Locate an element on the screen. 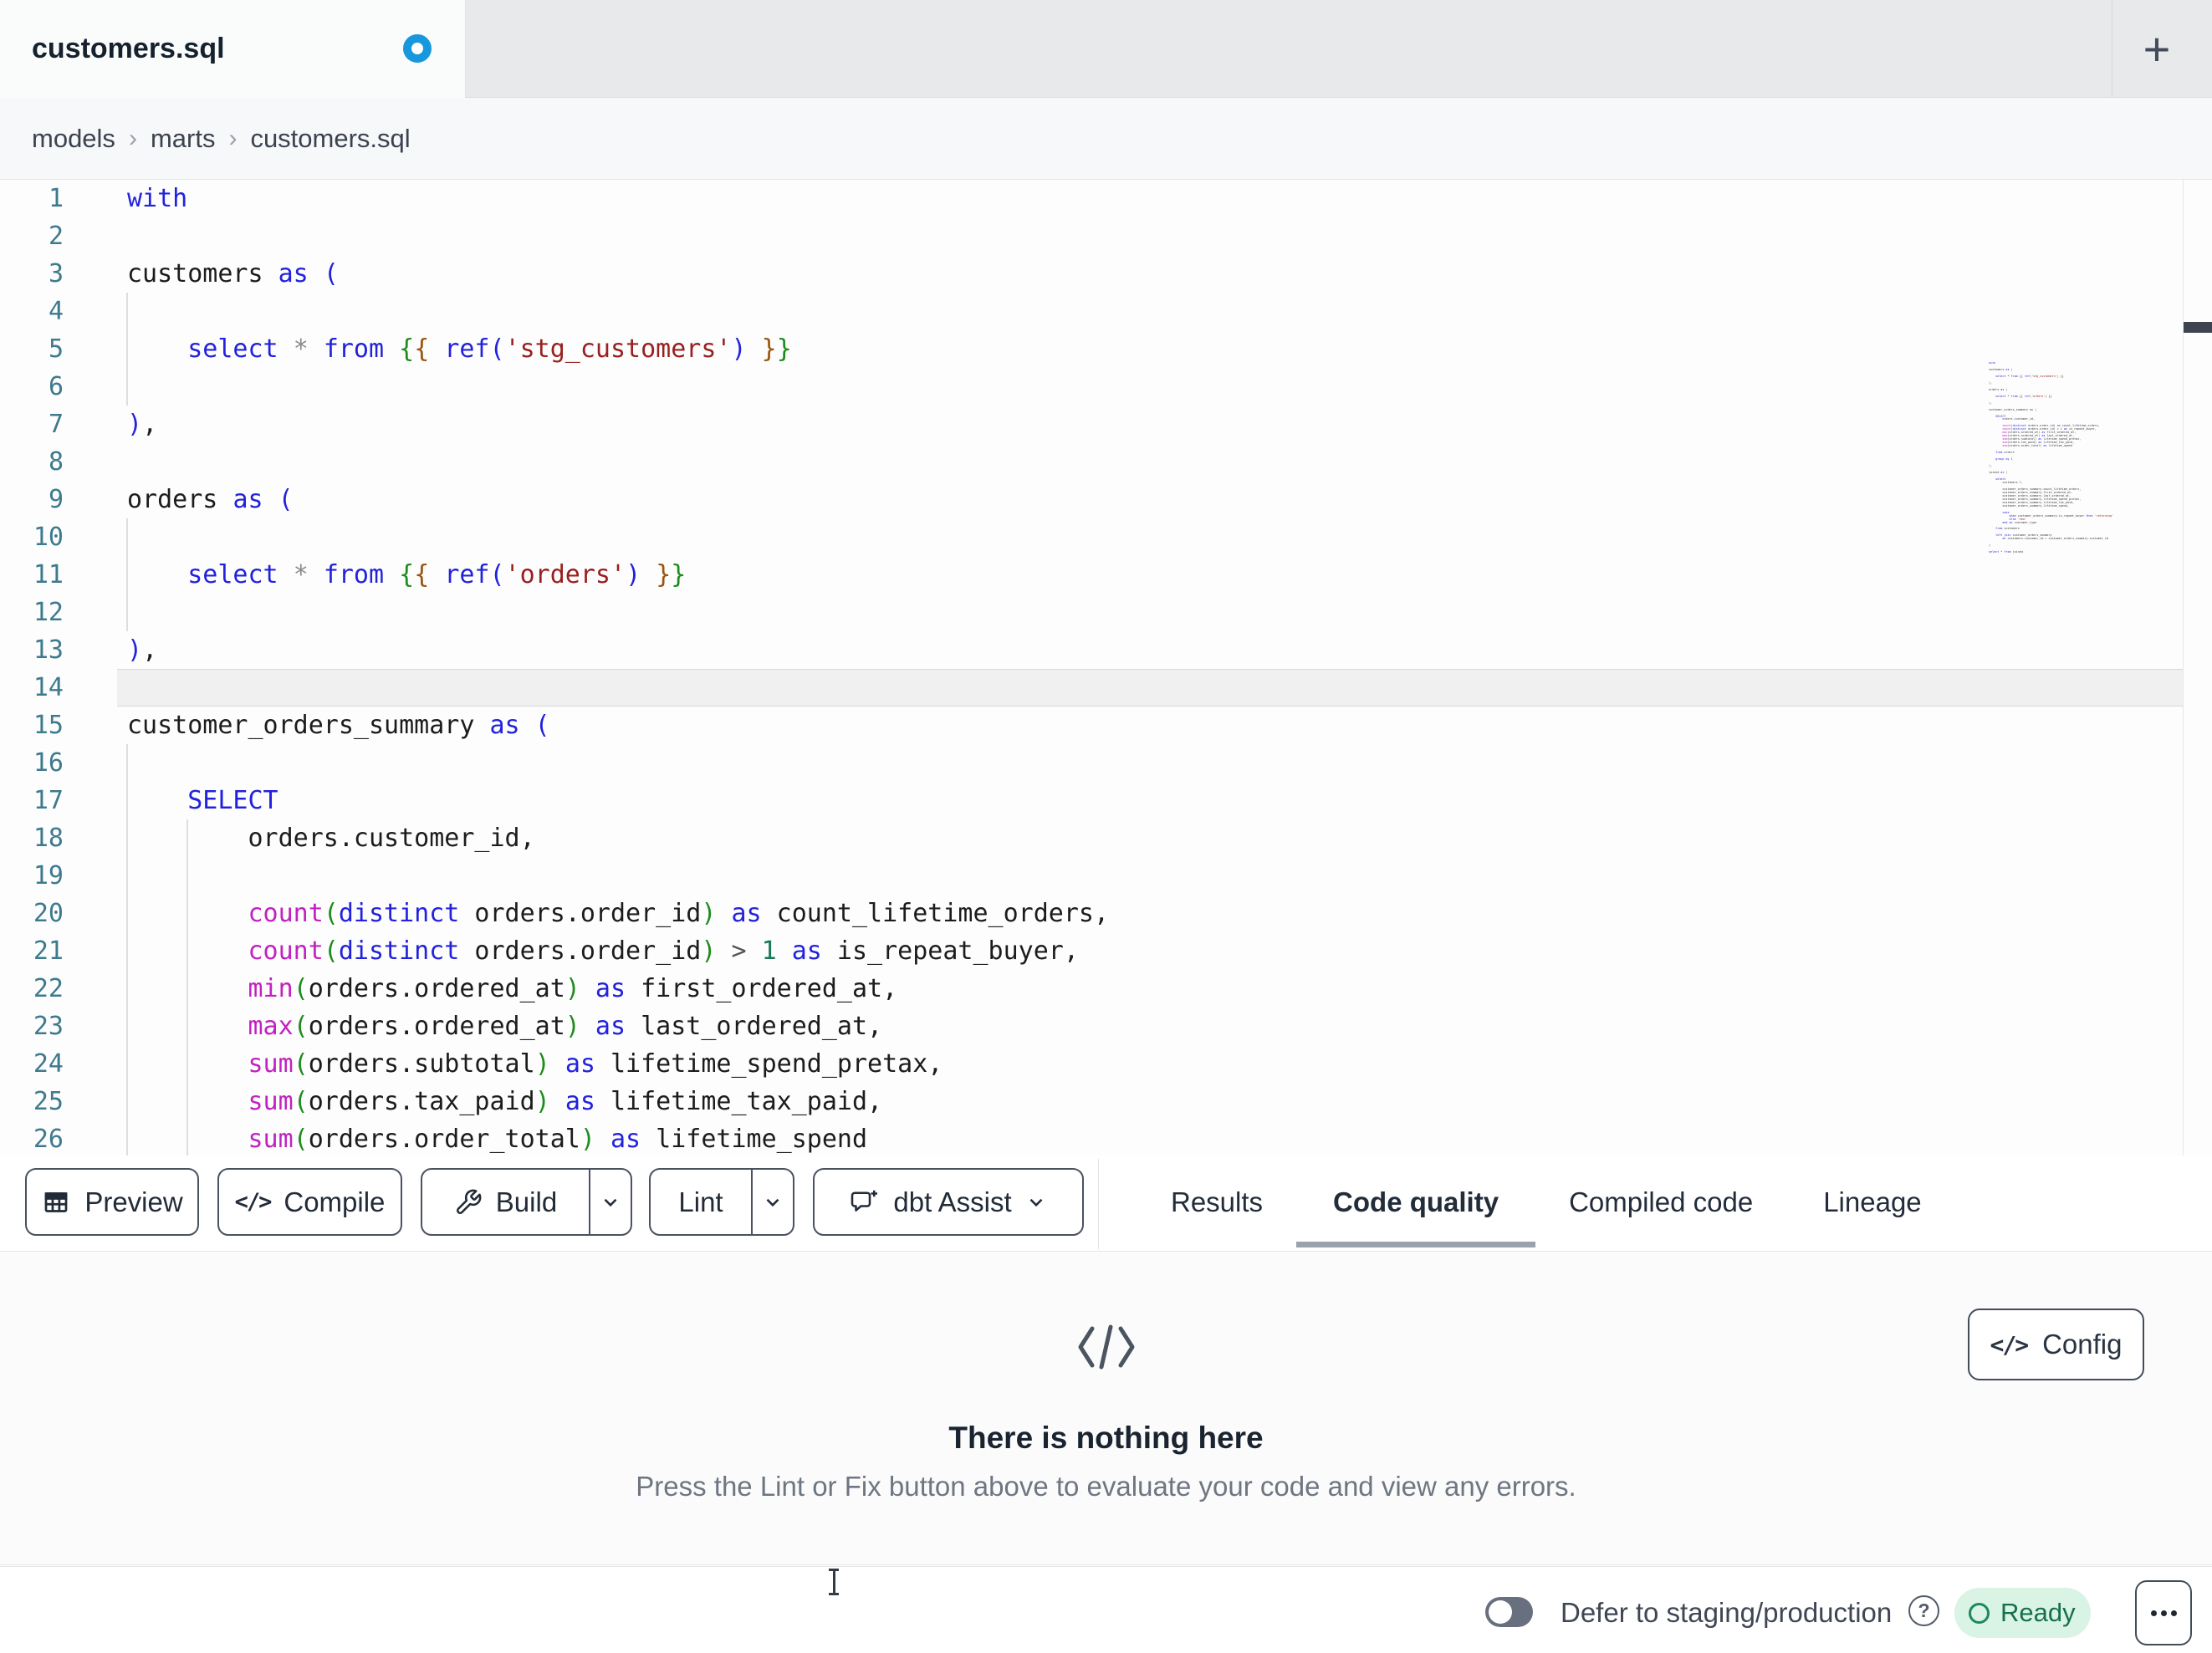 The width and height of the screenshot is (2212, 1653). help-icon: ? is located at coordinates (1924, 1610).